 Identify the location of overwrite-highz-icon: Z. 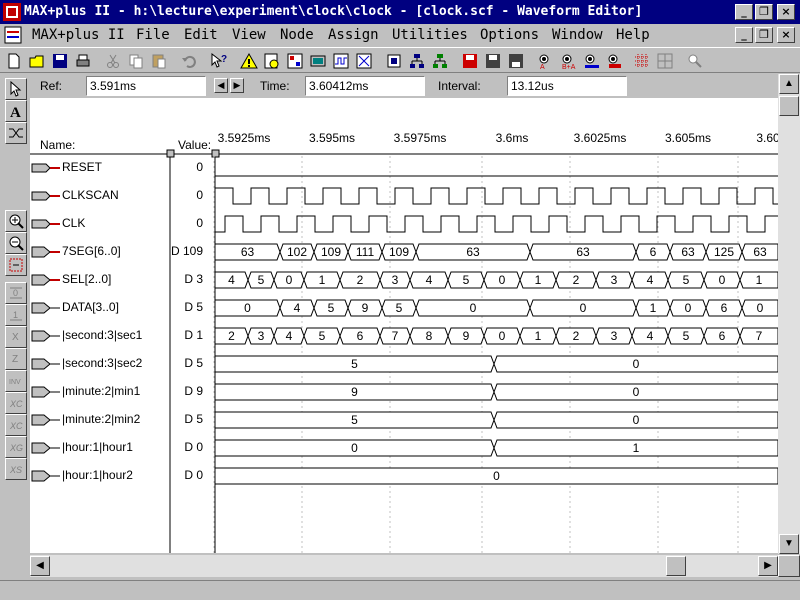
(16, 359).